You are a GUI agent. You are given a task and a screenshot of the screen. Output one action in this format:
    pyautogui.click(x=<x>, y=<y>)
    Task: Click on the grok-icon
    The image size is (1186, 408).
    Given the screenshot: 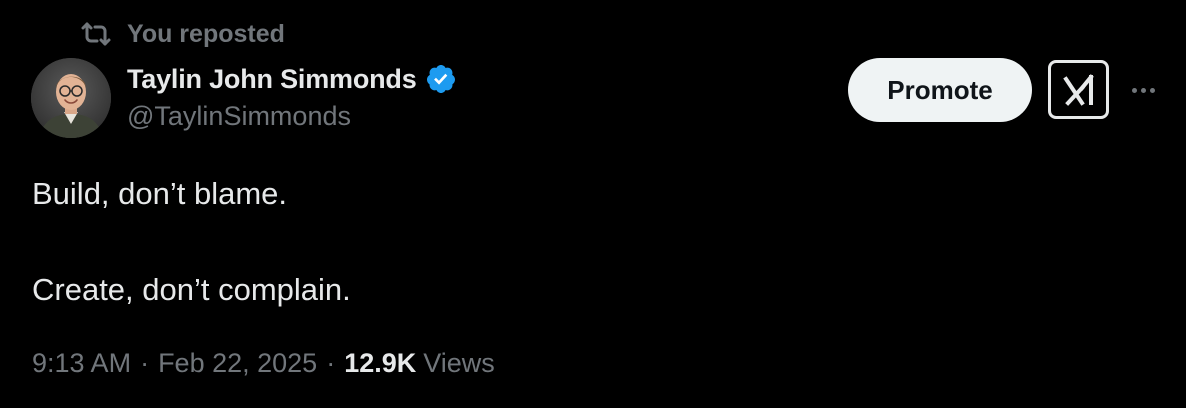 What is the action you would take?
    pyautogui.click(x=1079, y=90)
    